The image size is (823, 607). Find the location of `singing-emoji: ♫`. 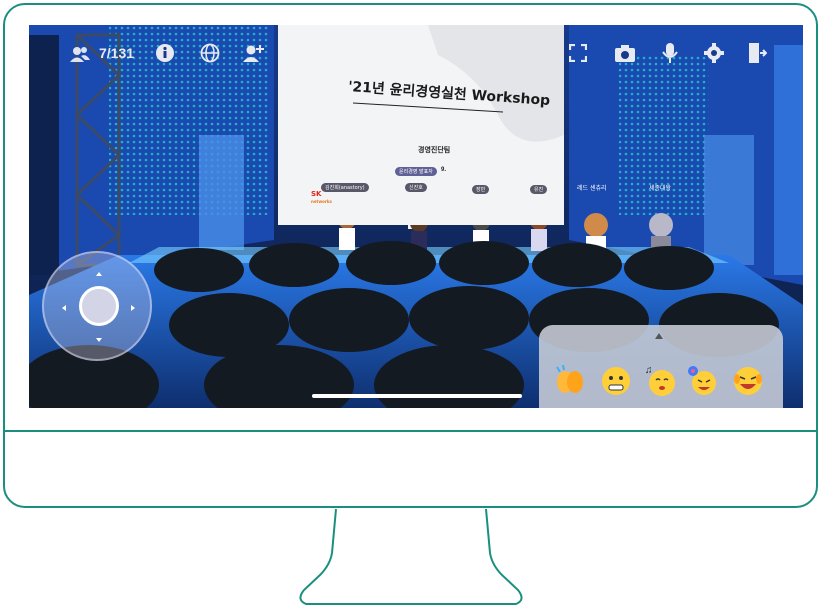

singing-emoji: ♫ is located at coordinates (660, 380).